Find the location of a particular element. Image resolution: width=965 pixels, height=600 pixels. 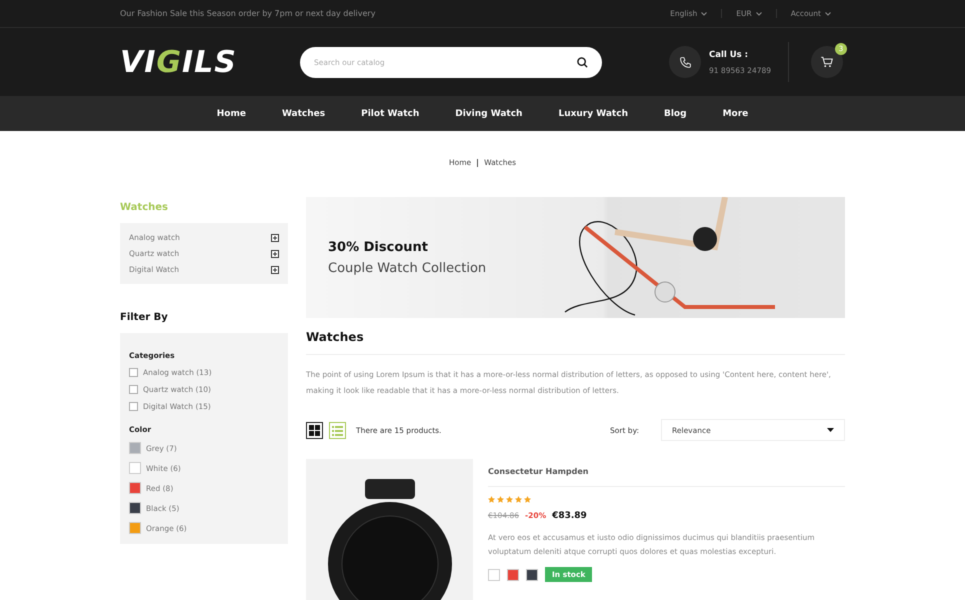

nav-link: Luxury Watch is located at coordinates (593, 113).